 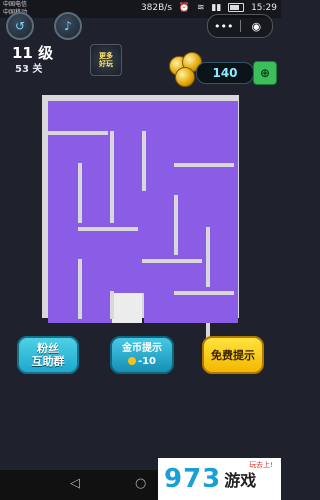 I want to click on close-button: ◉, so click(x=257, y=26).